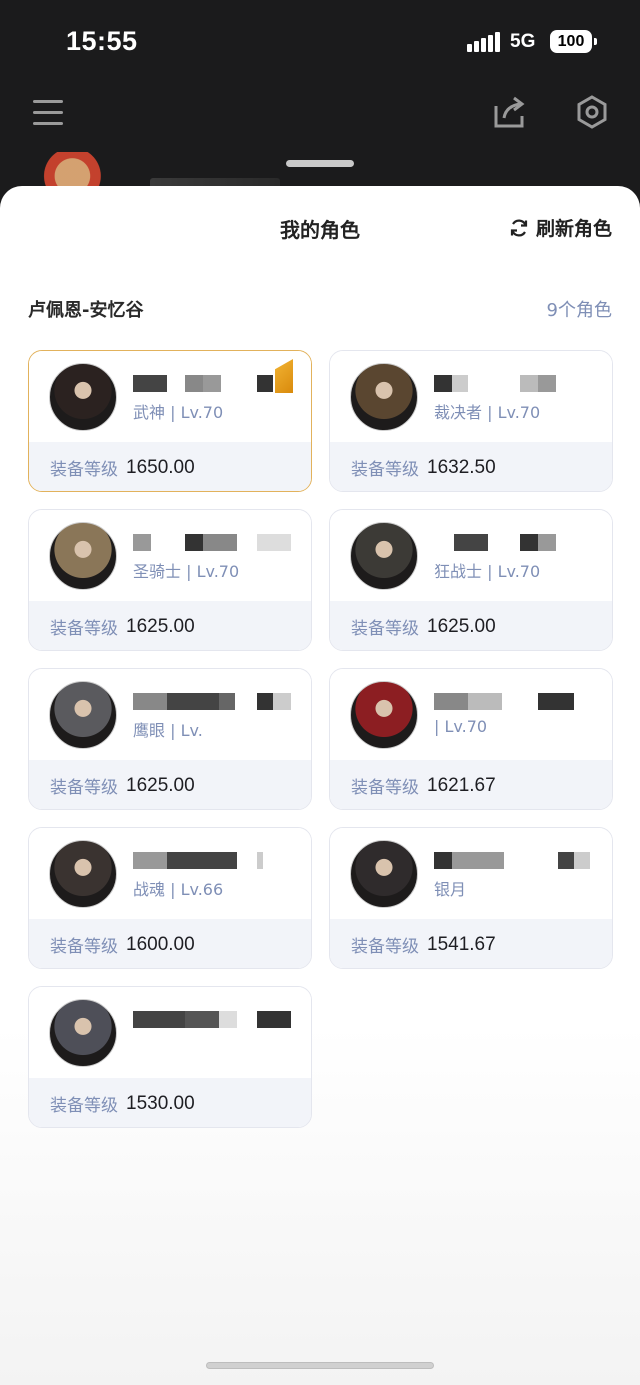 This screenshot has width=640, height=1385. What do you see at coordinates (320, 163) in the screenshot?
I see `sheet-grabber` at bounding box center [320, 163].